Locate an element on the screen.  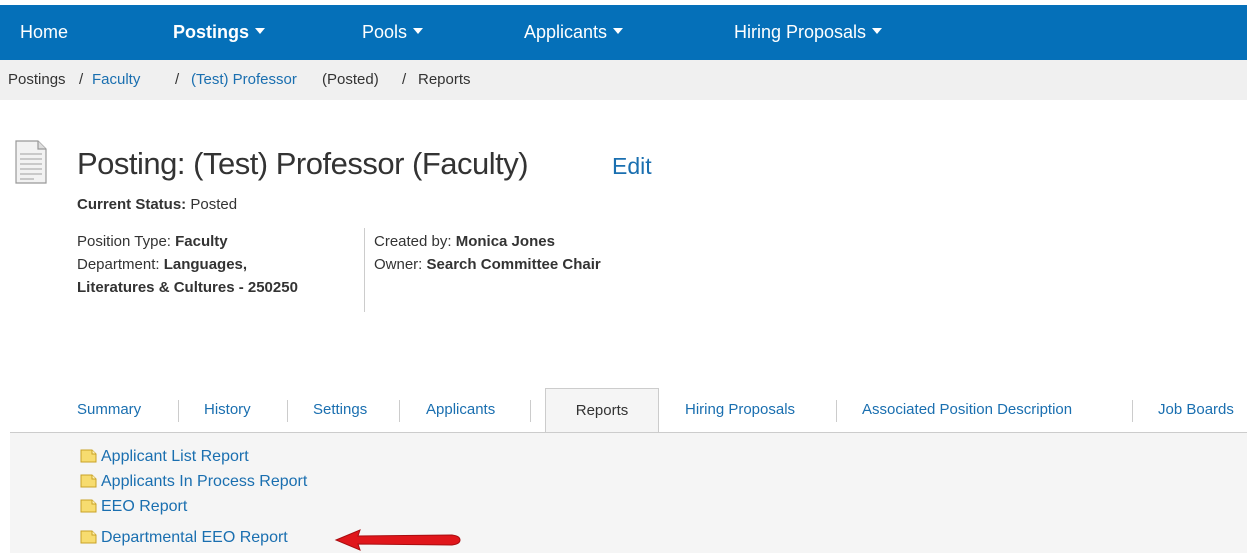
report-applicants-in-process: Applicants In Process Report is located at coordinates (193, 482).